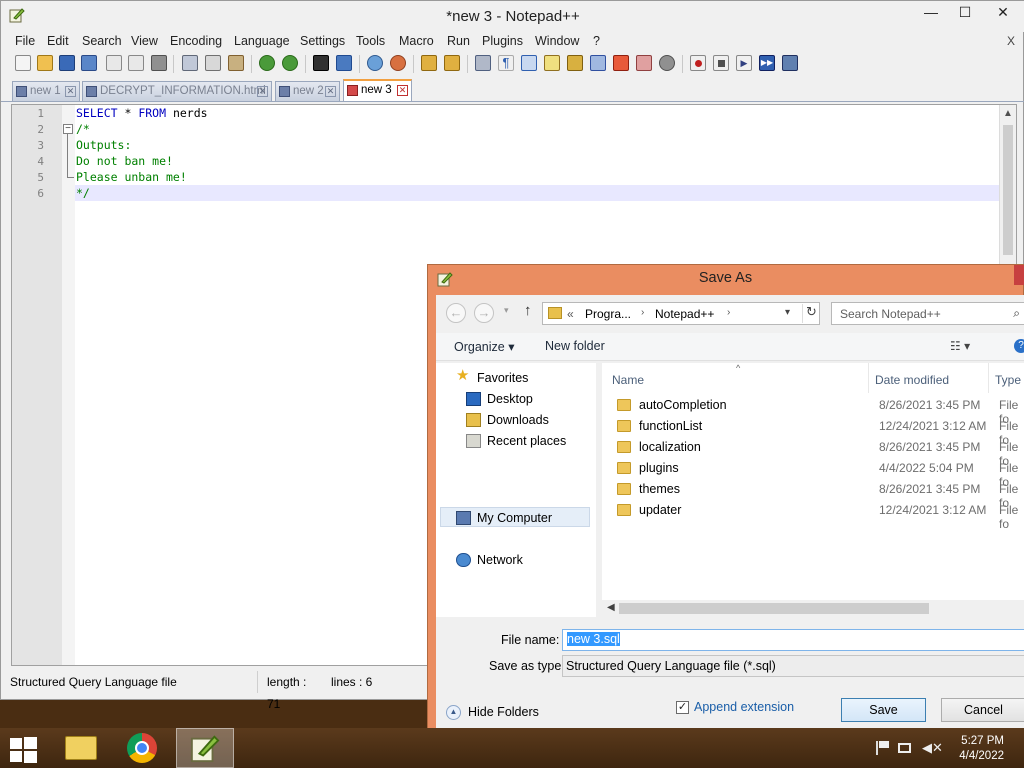 The height and width of the screenshot is (768, 1024). What do you see at coordinates (811, 313) in the screenshot?
I see `refresh-icon: ↻` at bounding box center [811, 313].